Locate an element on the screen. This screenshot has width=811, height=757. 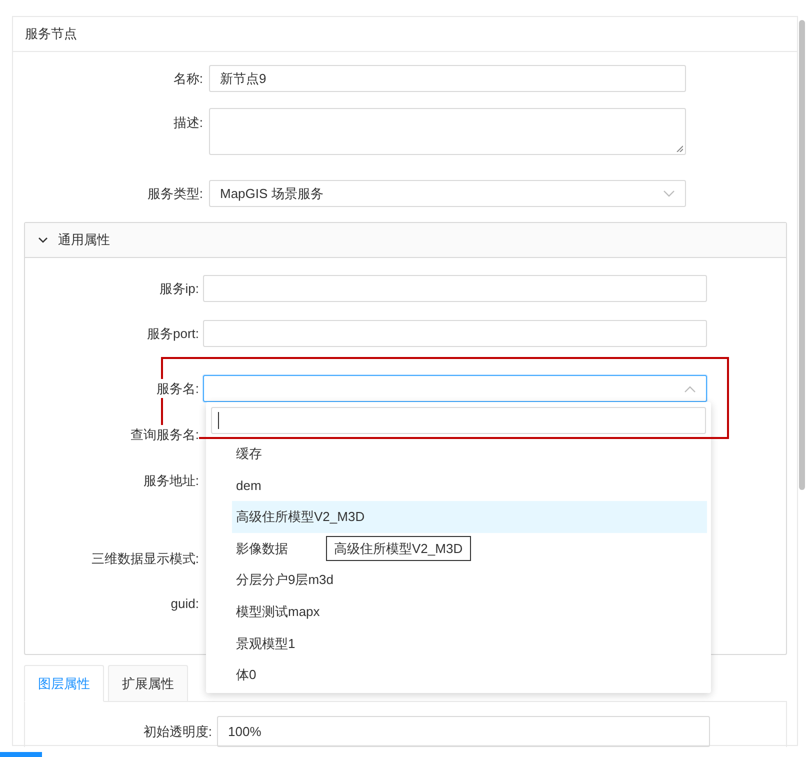
input-field: 100% is located at coordinates (463, 731).